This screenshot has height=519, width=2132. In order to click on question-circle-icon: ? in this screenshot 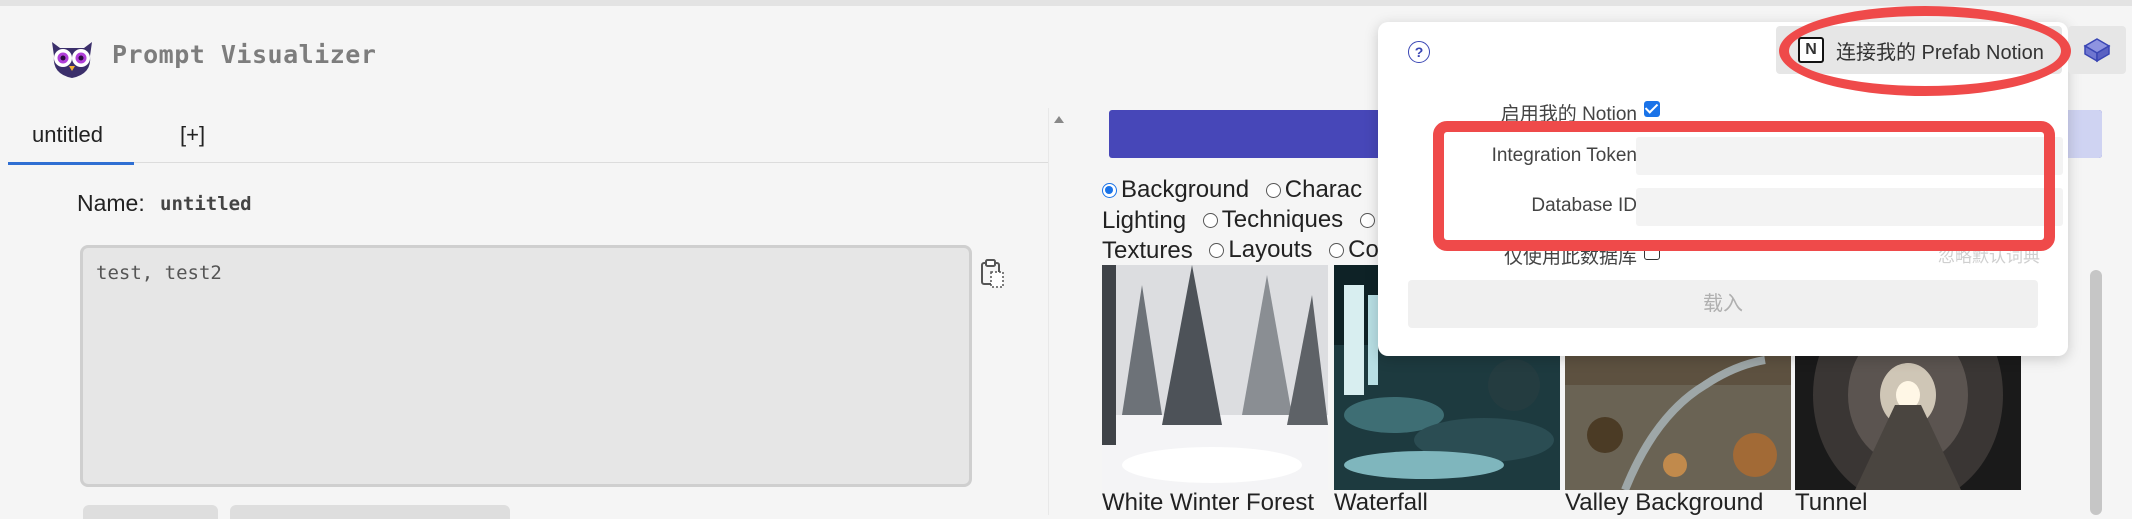, I will do `click(1419, 52)`.